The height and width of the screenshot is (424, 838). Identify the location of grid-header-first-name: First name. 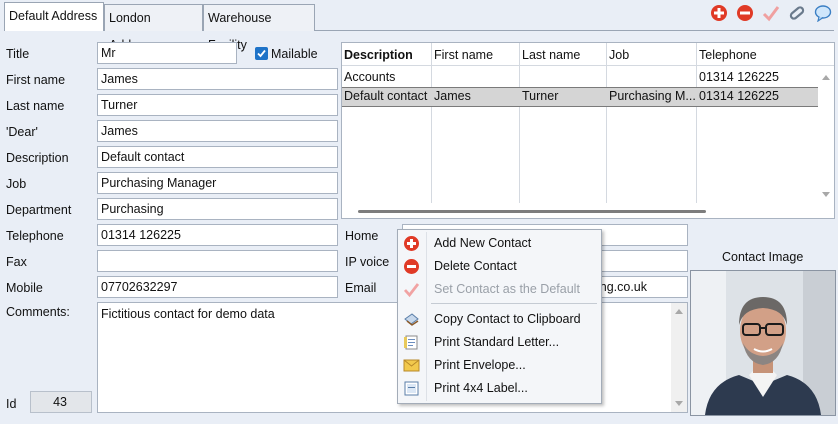
(463, 55).